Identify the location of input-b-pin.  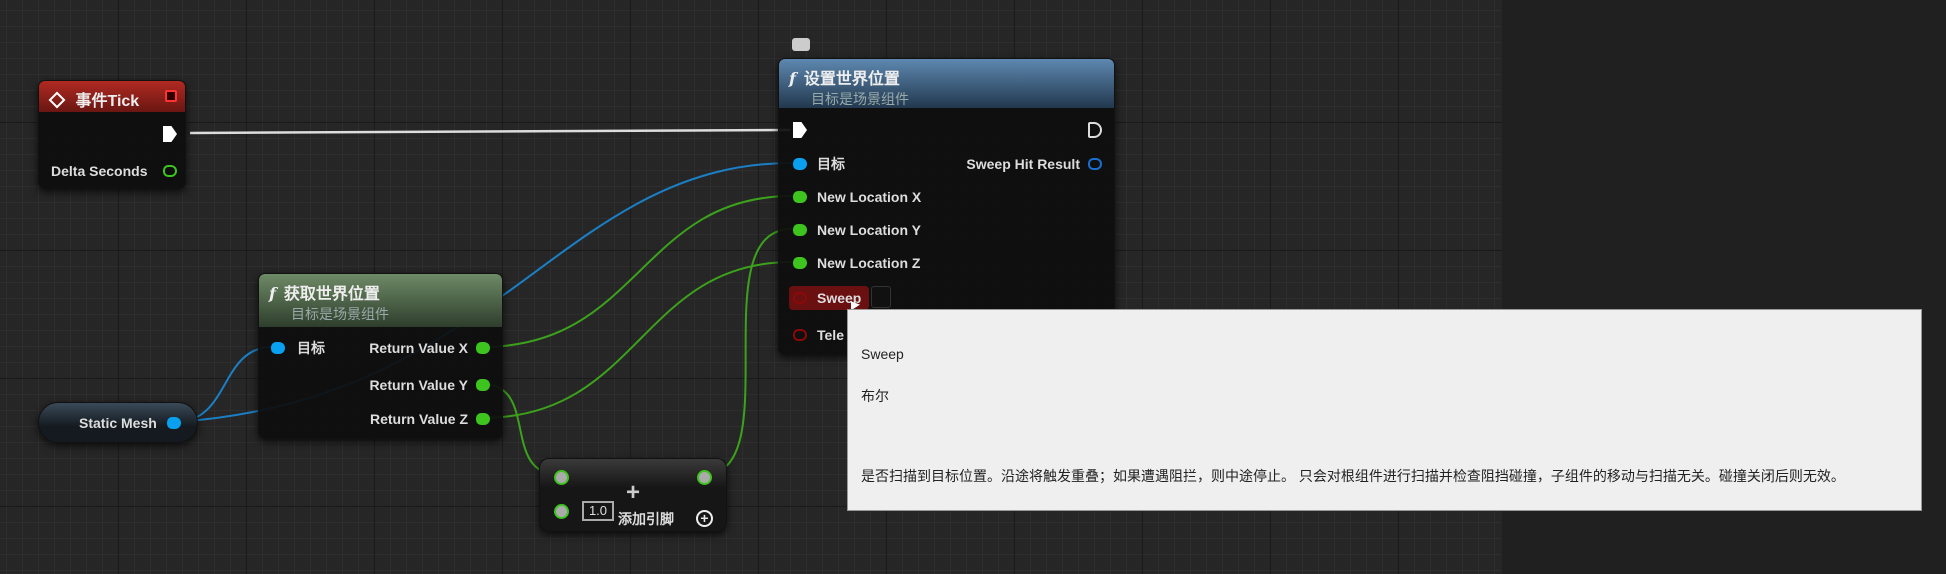
(561, 511).